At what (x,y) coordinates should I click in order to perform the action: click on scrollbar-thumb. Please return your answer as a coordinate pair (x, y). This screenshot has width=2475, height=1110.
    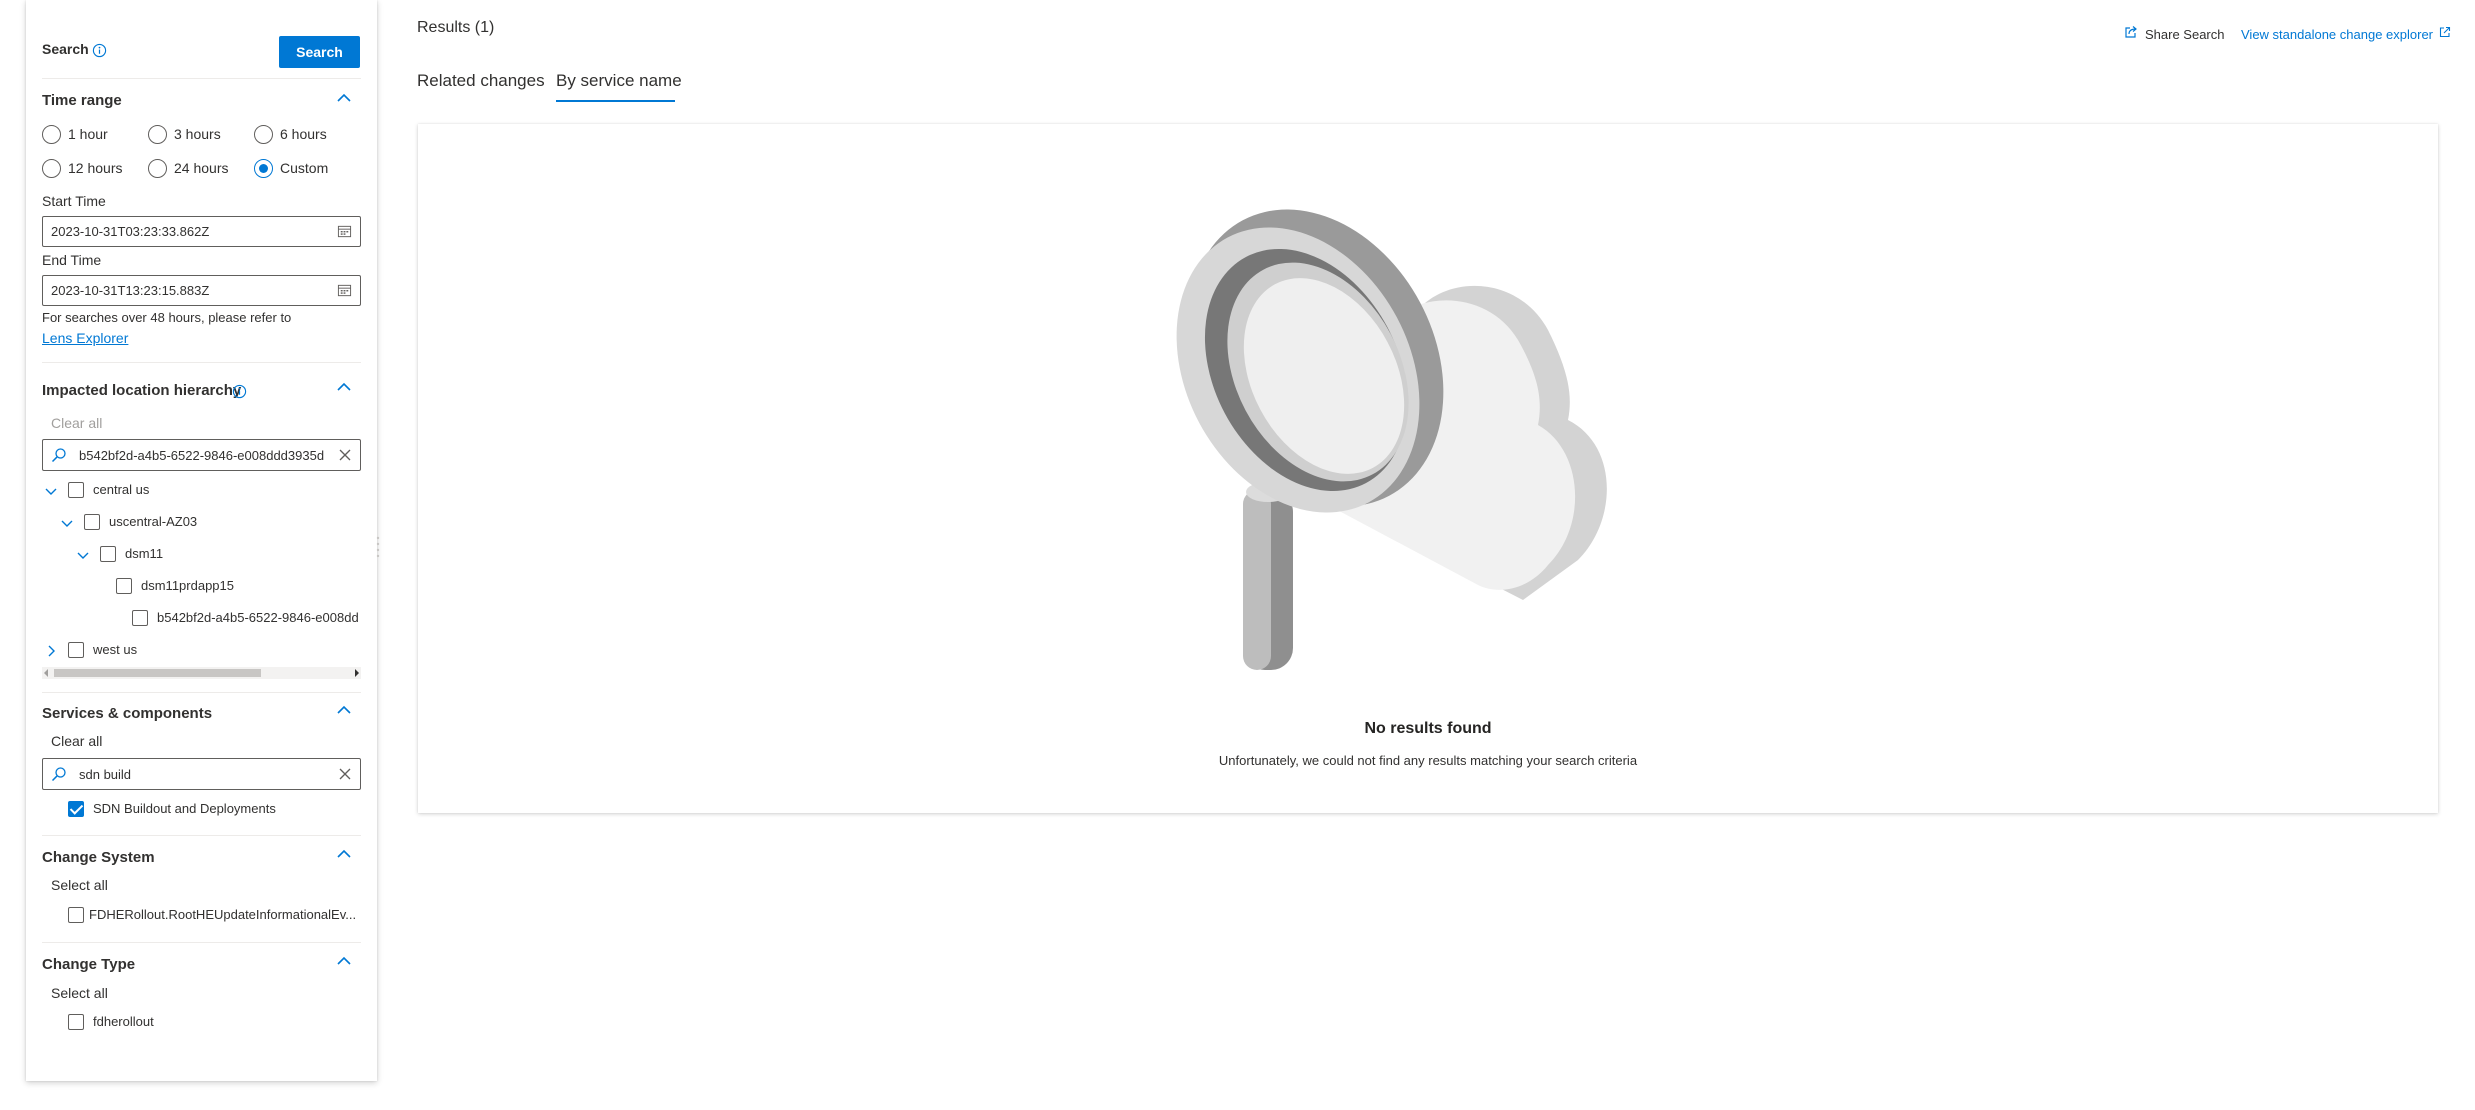
    Looking at the image, I should click on (157, 673).